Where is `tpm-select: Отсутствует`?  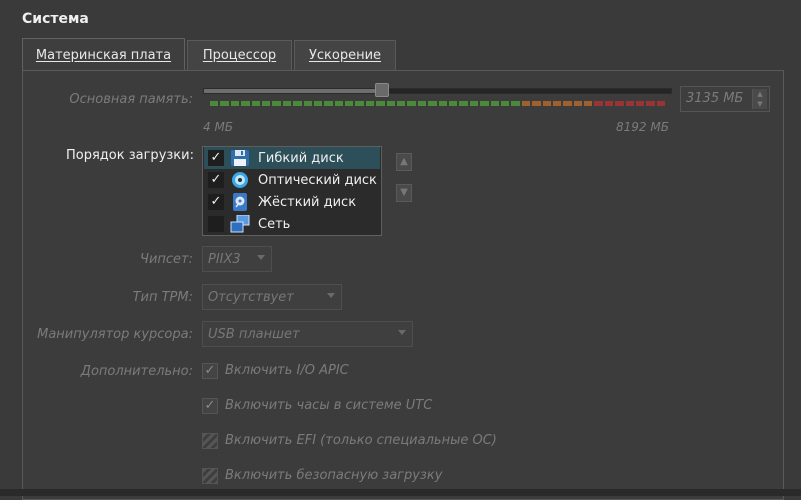
tpm-select: Отсутствует is located at coordinates (272, 297).